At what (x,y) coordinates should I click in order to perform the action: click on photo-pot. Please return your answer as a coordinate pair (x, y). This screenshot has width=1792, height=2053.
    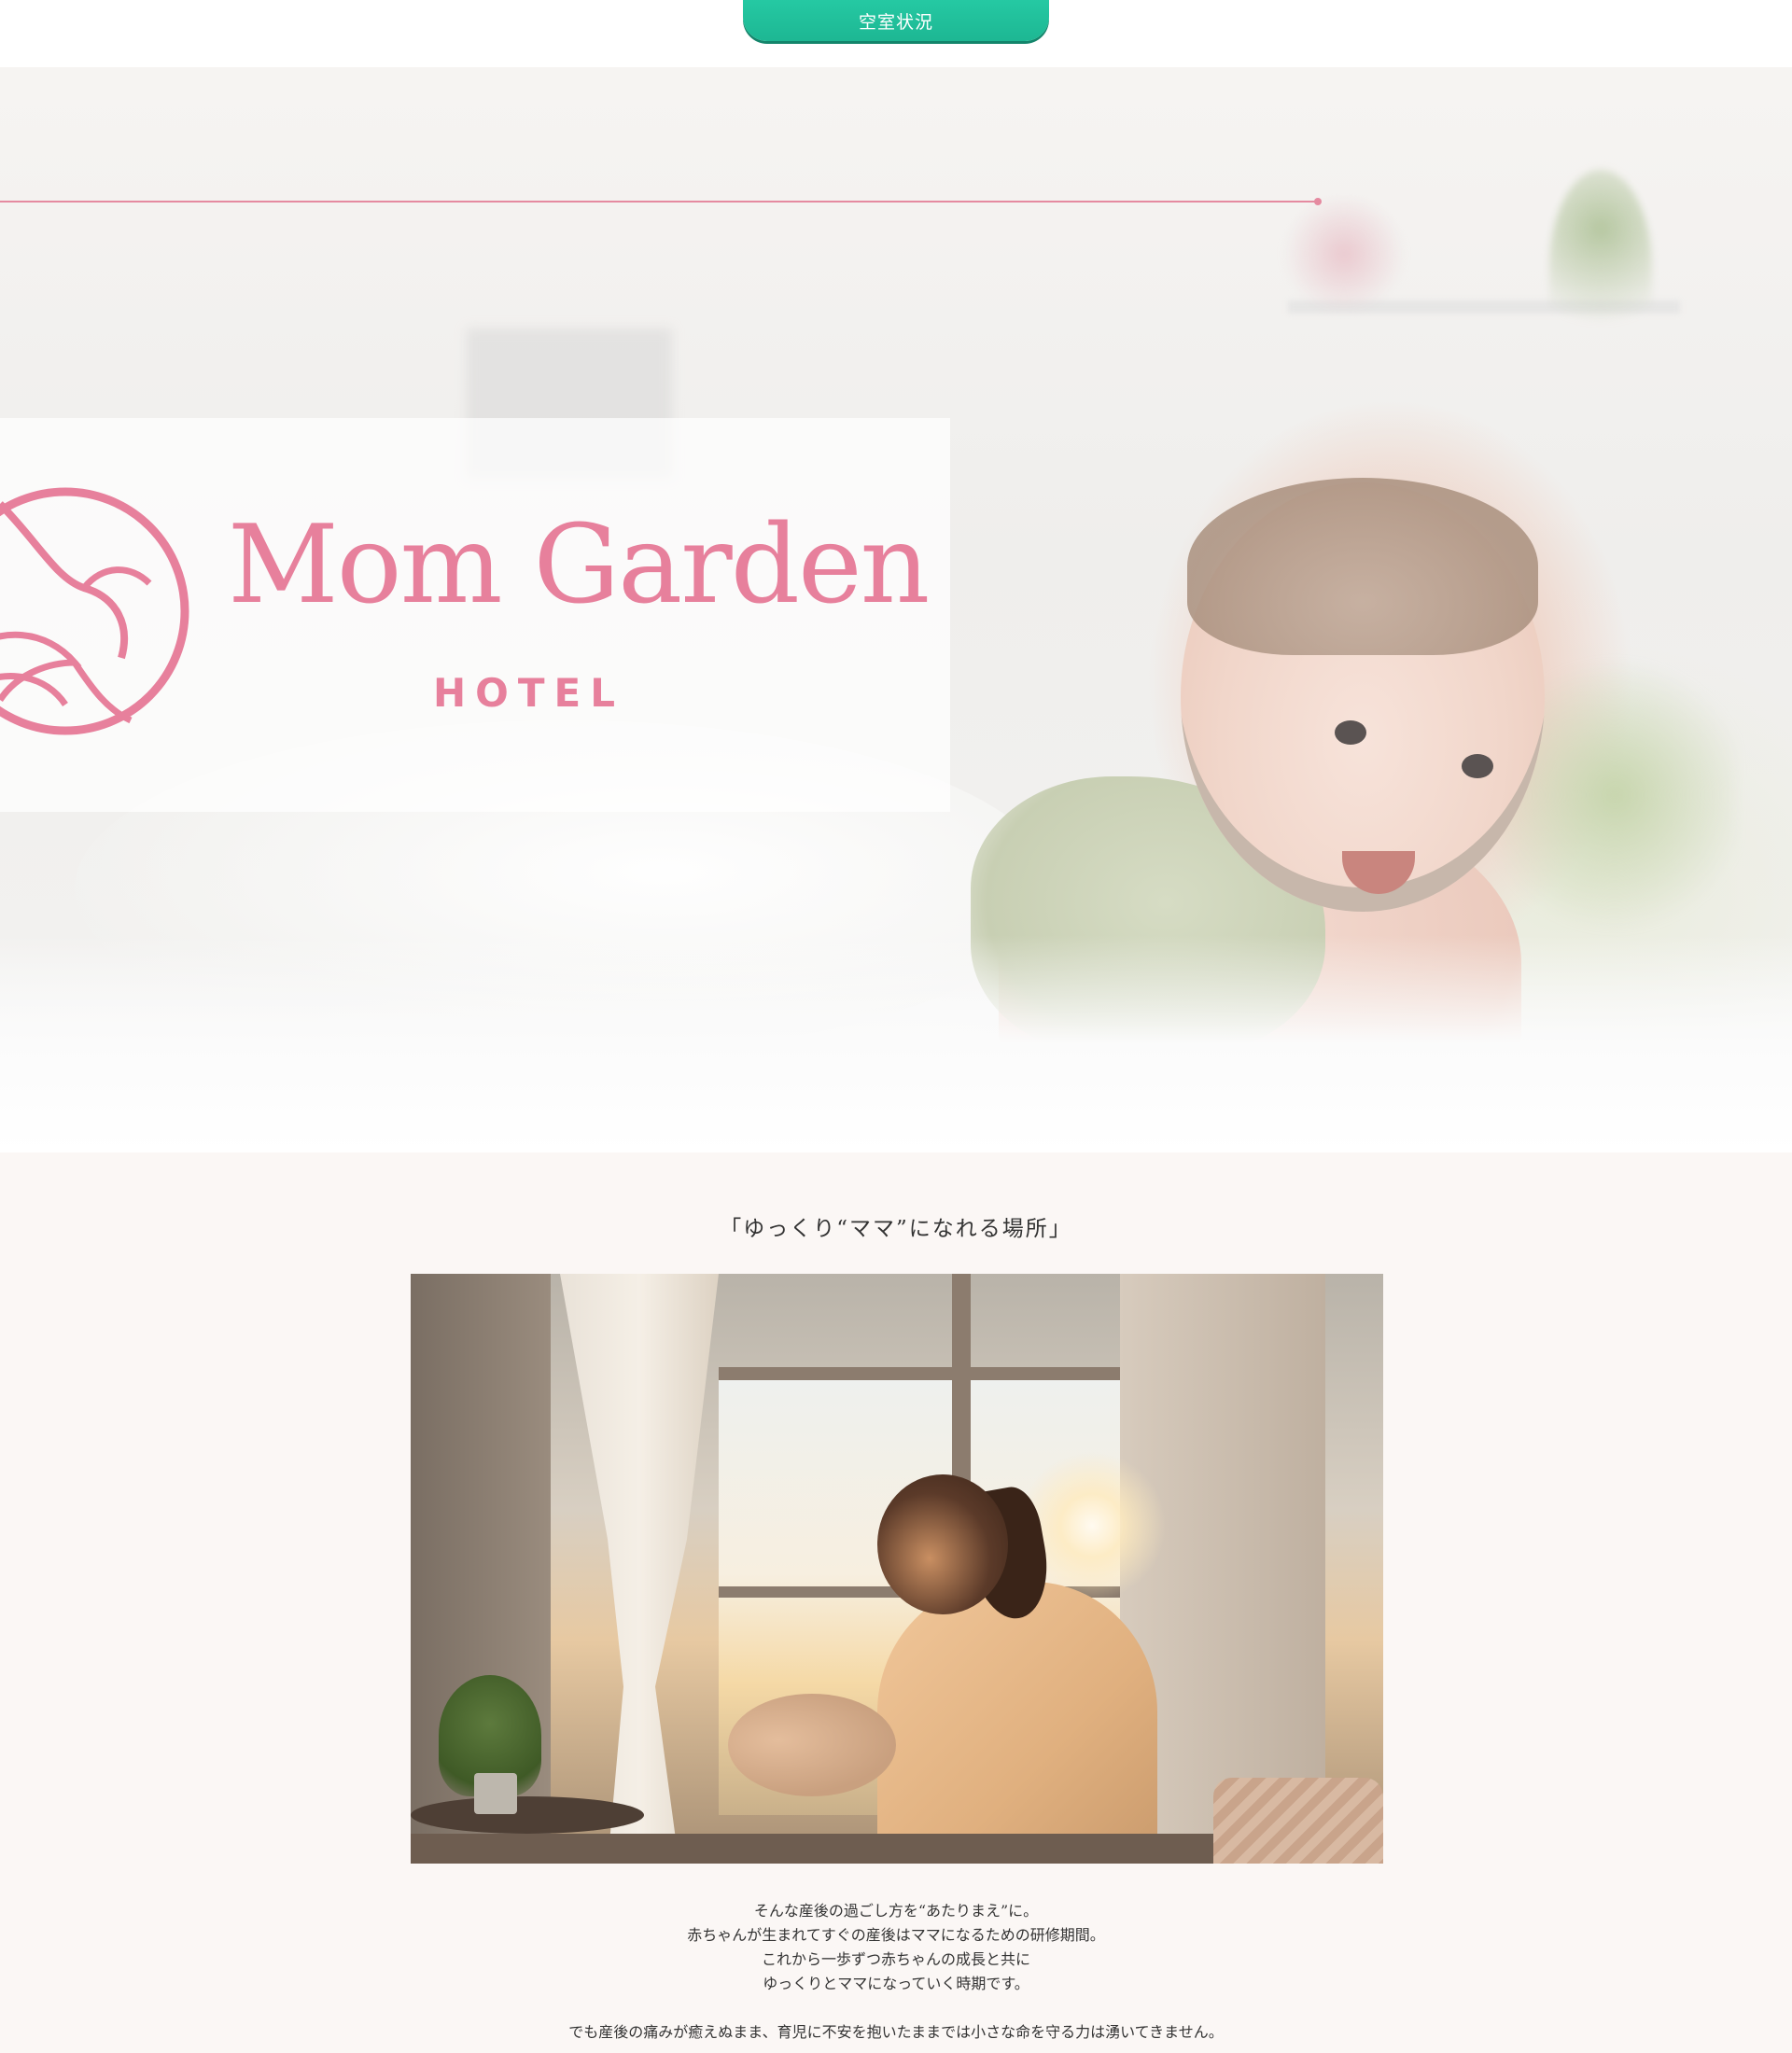
    Looking at the image, I should click on (495, 1793).